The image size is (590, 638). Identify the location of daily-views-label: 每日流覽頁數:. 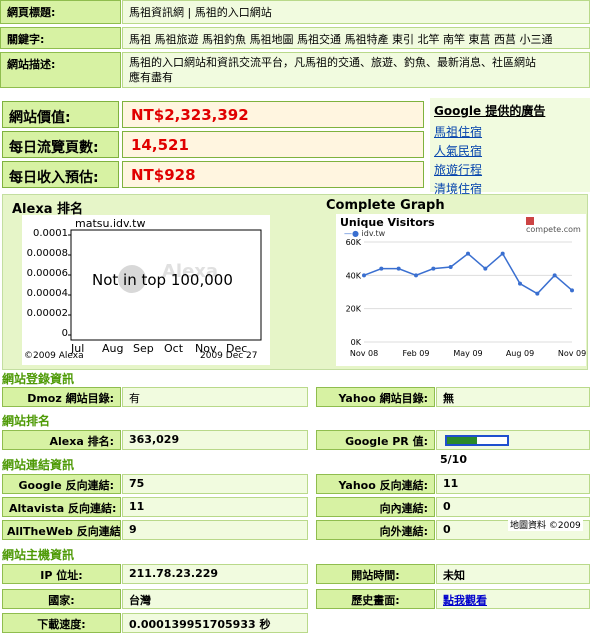
(60, 144).